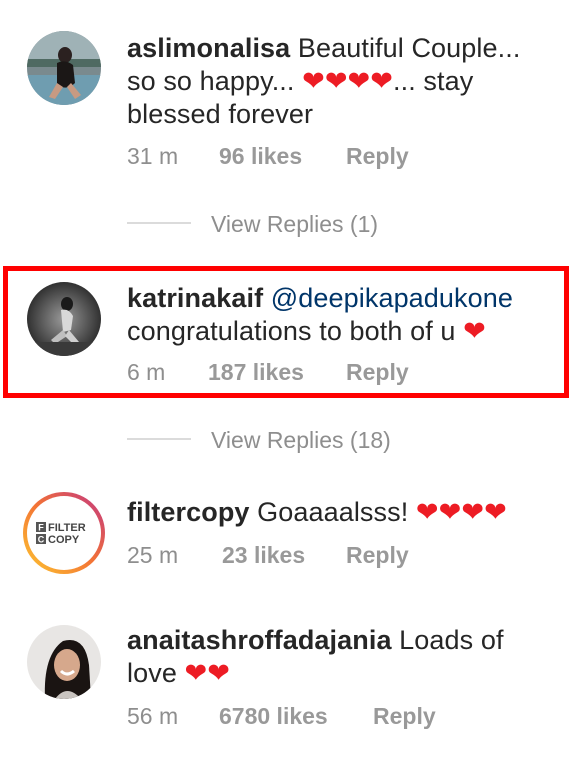 The width and height of the screenshot is (576, 758). I want to click on comment-username: aslimonalisa, so click(208, 48).